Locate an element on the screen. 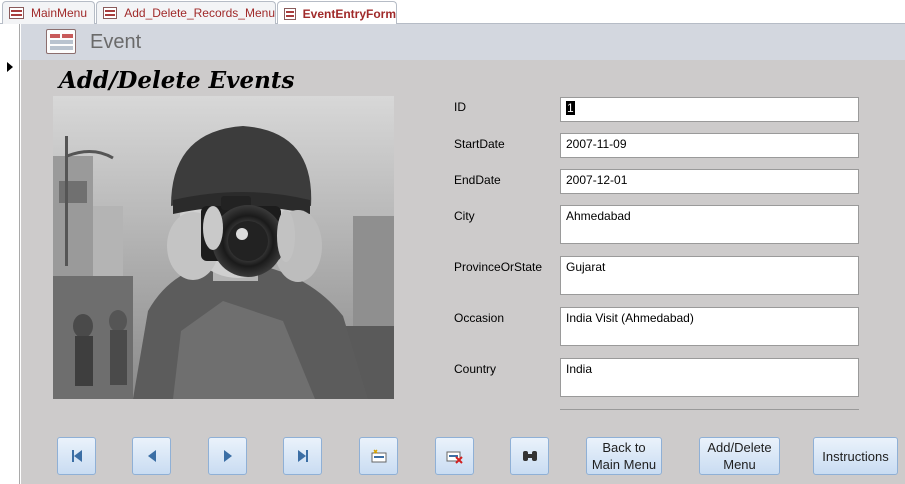 This screenshot has height=484, width=905. header-title: Event is located at coordinates (116, 42).